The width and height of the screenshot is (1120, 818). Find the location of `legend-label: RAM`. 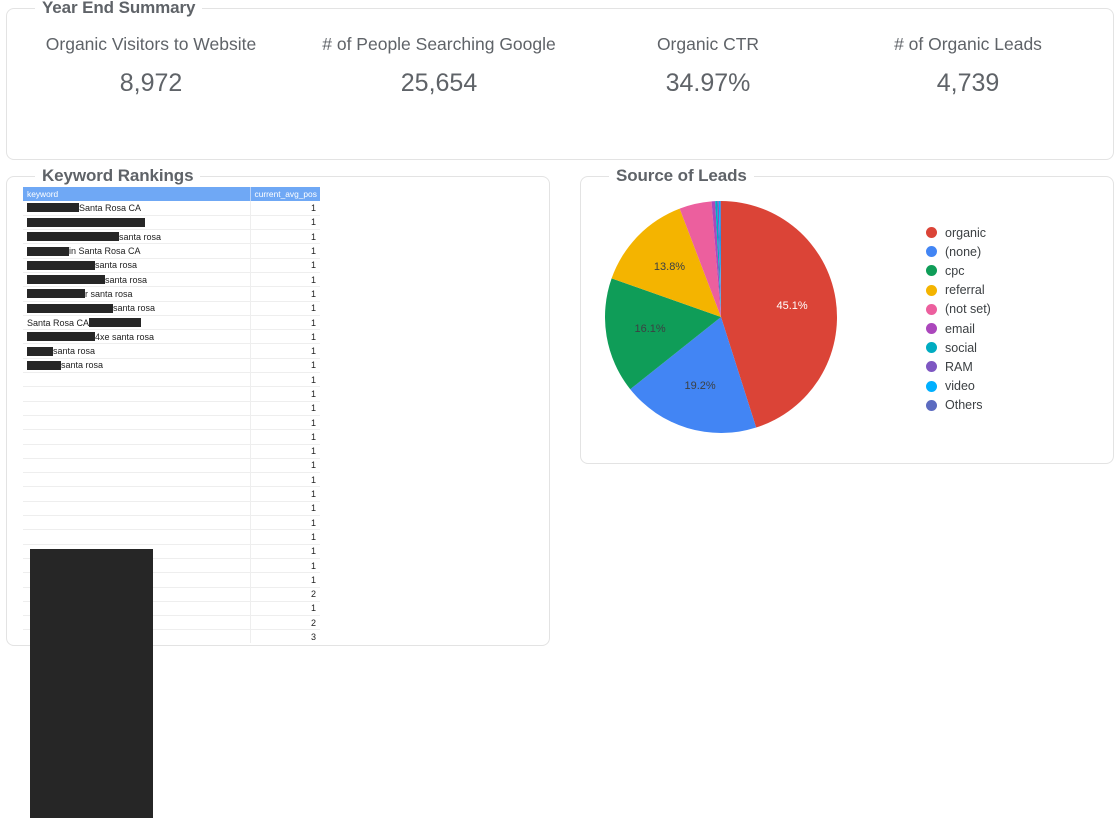

legend-label: RAM is located at coordinates (959, 366).